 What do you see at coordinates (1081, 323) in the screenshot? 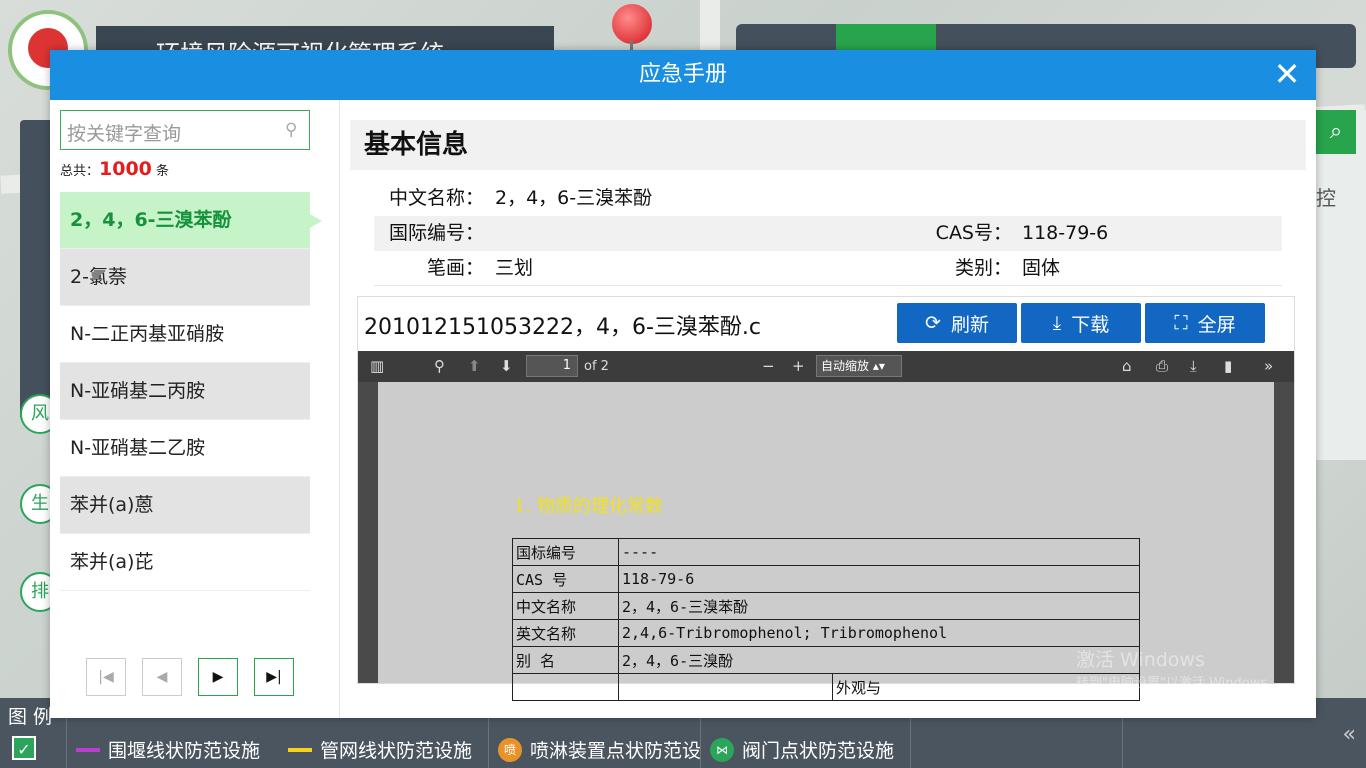
I see `download-button: ⤓ 下载` at bounding box center [1081, 323].